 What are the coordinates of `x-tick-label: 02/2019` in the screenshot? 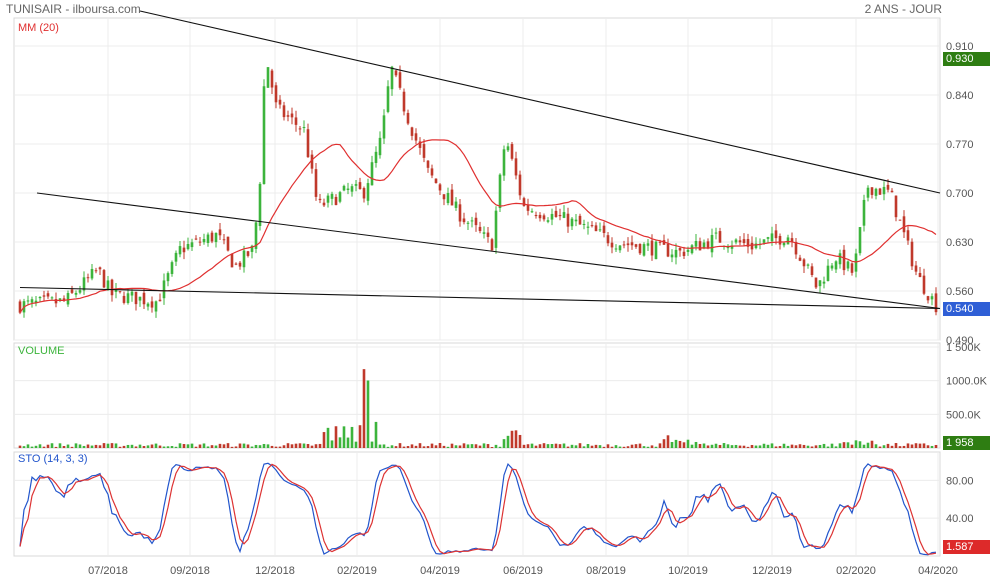 It's located at (357, 571).